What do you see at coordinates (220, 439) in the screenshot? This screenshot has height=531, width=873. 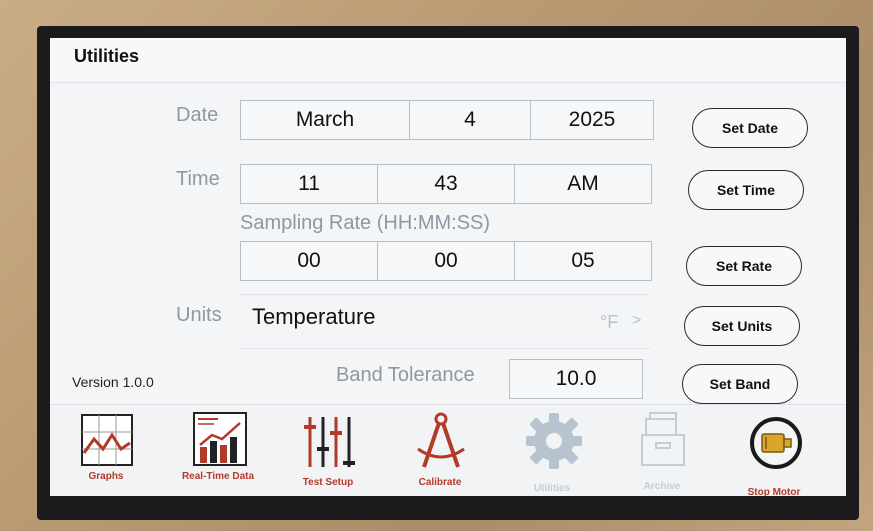 I see `realtime-chart-icon` at bounding box center [220, 439].